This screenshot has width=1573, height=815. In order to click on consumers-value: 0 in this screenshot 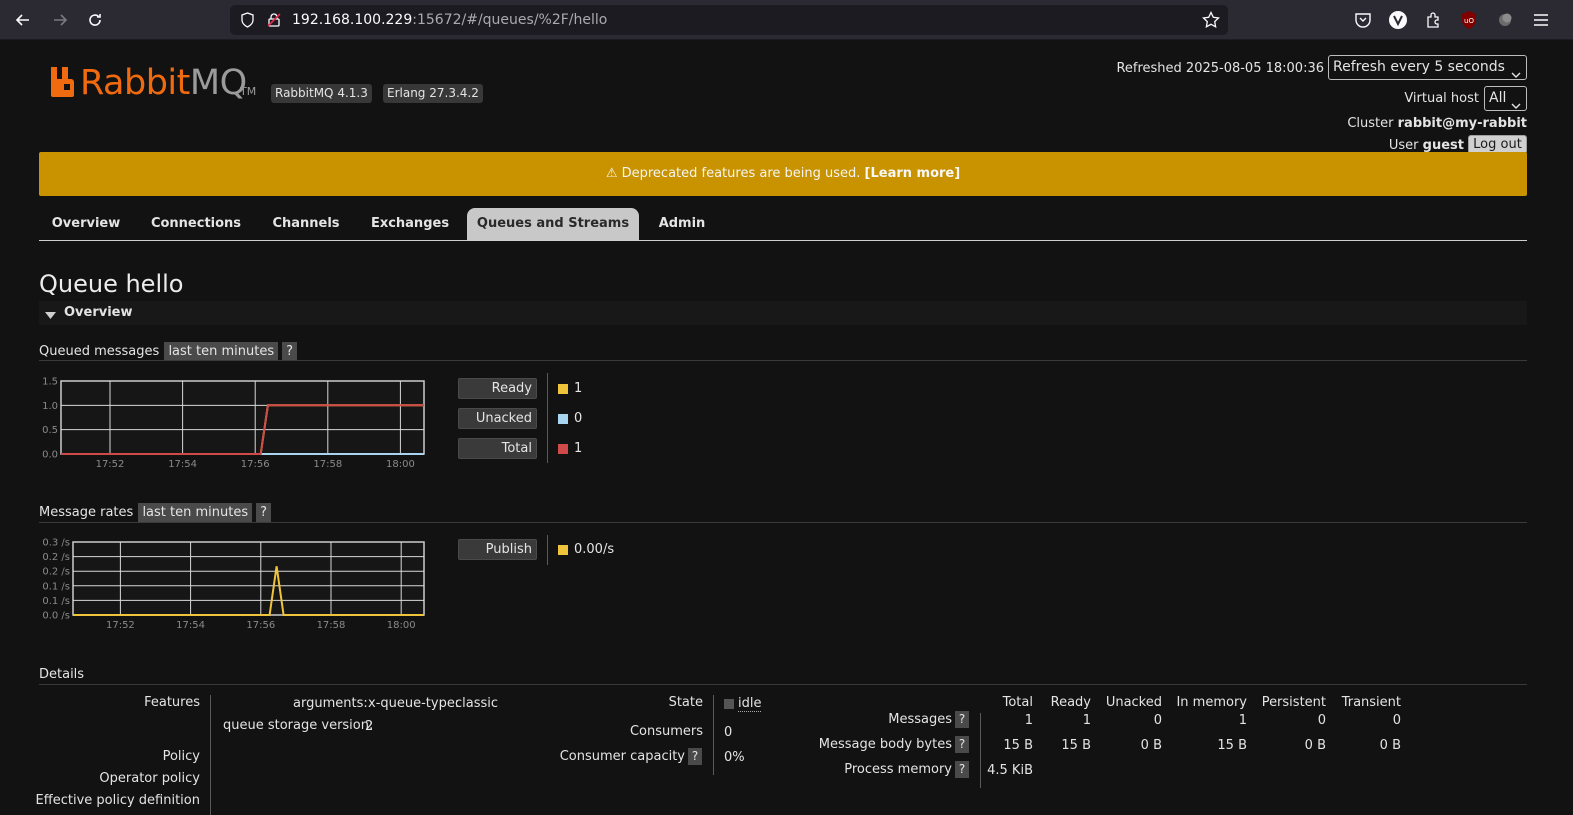, I will do `click(728, 732)`.